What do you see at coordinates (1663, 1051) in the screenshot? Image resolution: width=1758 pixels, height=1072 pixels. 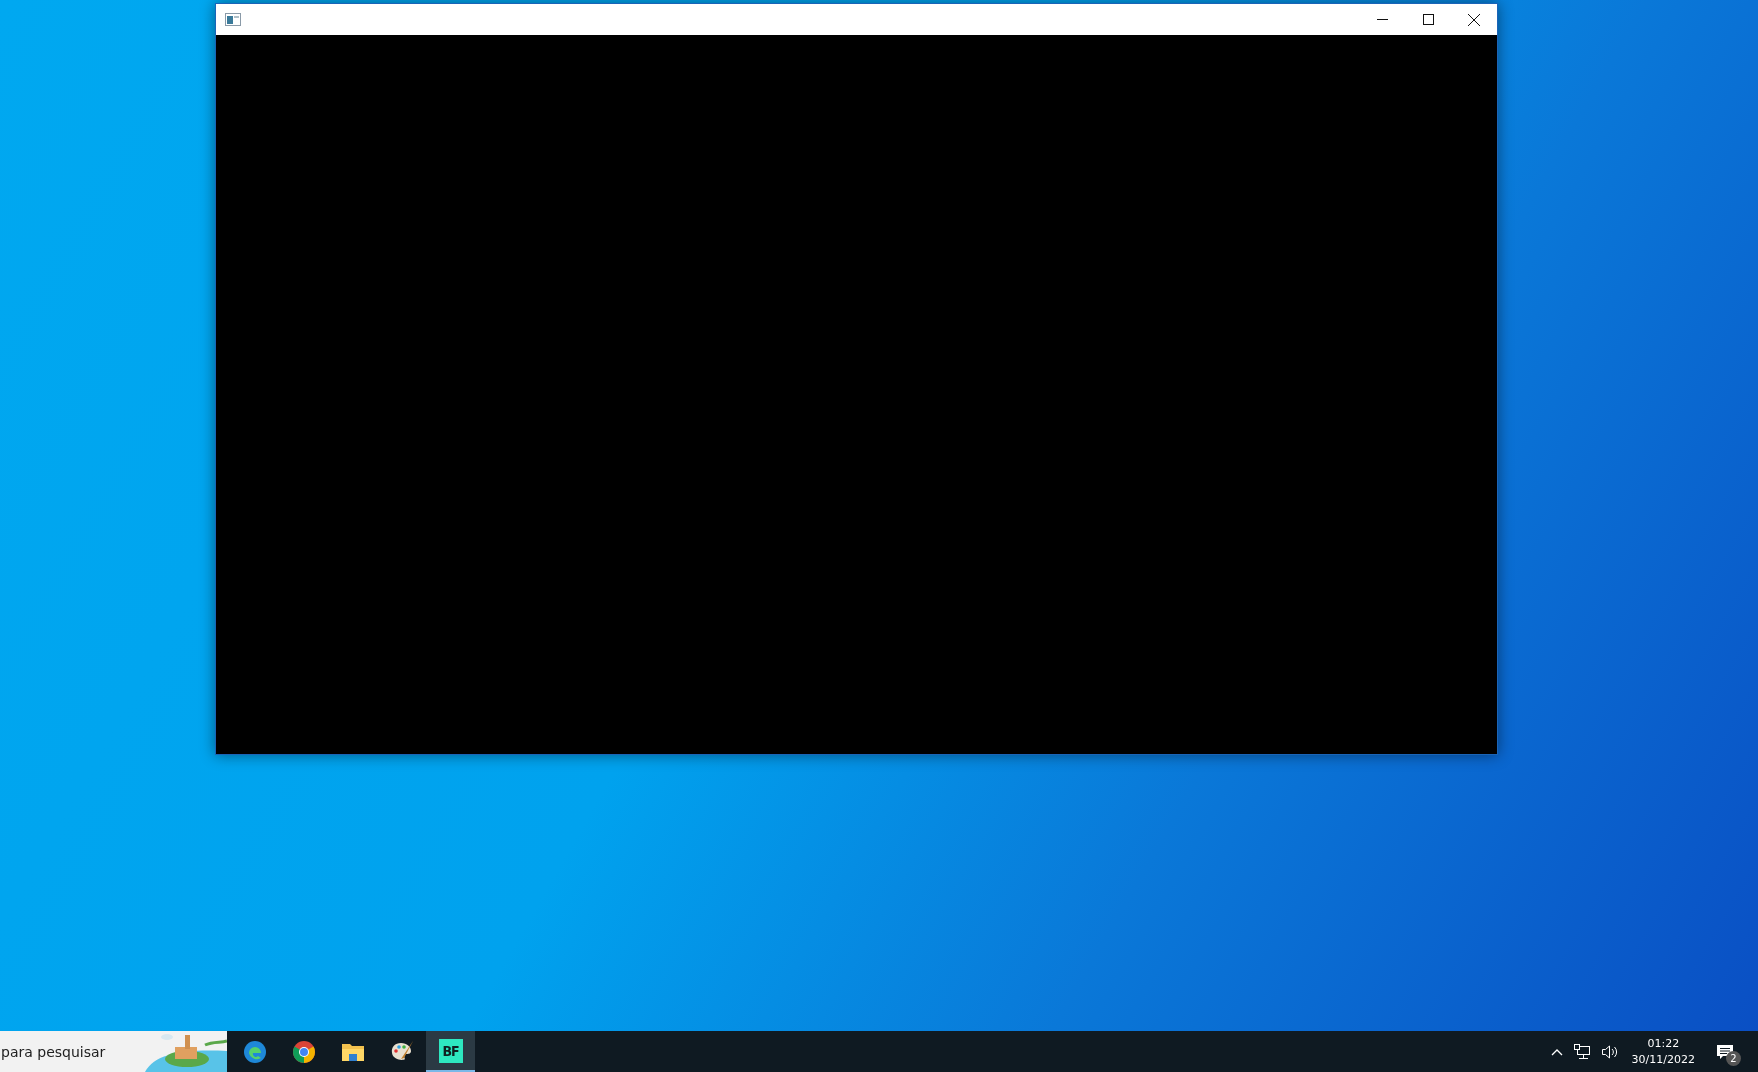 I see `clock: 01:22 30/11/2022` at bounding box center [1663, 1051].